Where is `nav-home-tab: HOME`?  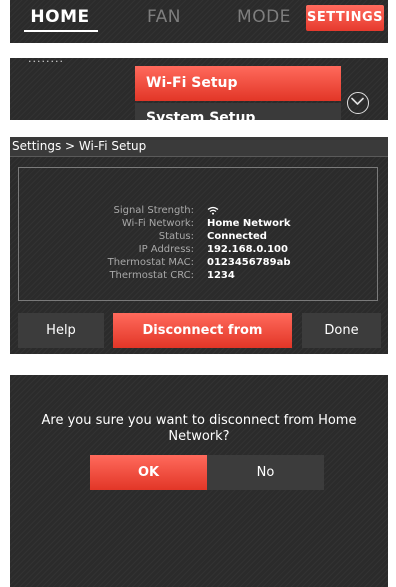
nav-home-tab: HOME is located at coordinates (60, 17).